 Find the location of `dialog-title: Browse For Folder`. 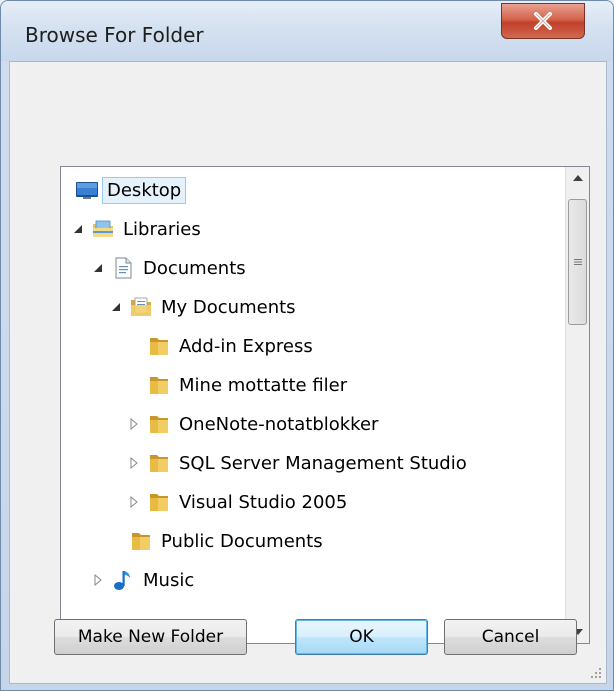

dialog-title: Browse For Folder is located at coordinates (114, 35).